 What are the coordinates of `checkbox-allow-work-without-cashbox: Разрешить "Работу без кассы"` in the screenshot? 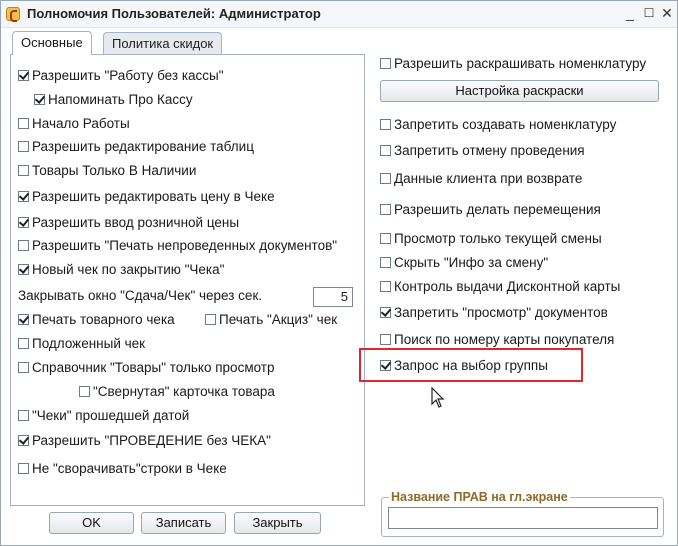 It's located at (121, 76).